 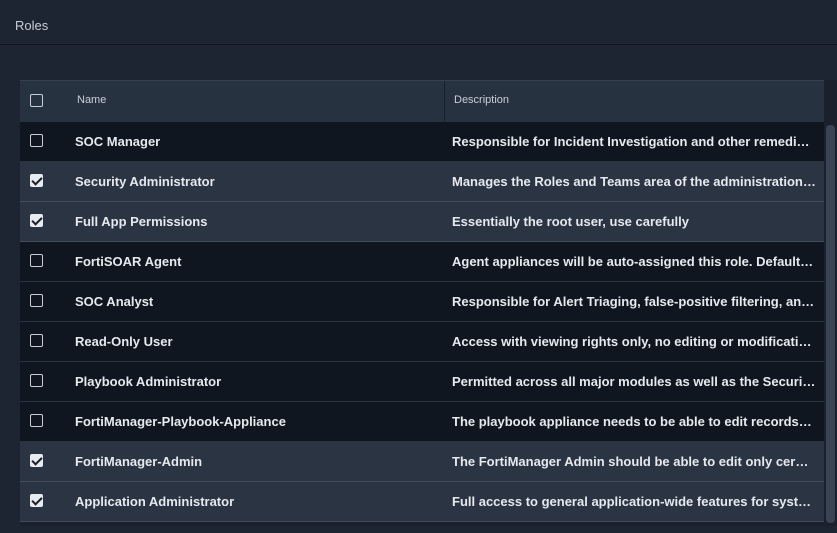 I want to click on role-name: SOC Analyst, so click(x=114, y=301).